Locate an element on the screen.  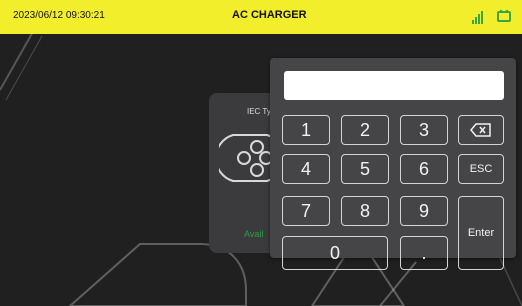
backspace-button is located at coordinates (481, 130).